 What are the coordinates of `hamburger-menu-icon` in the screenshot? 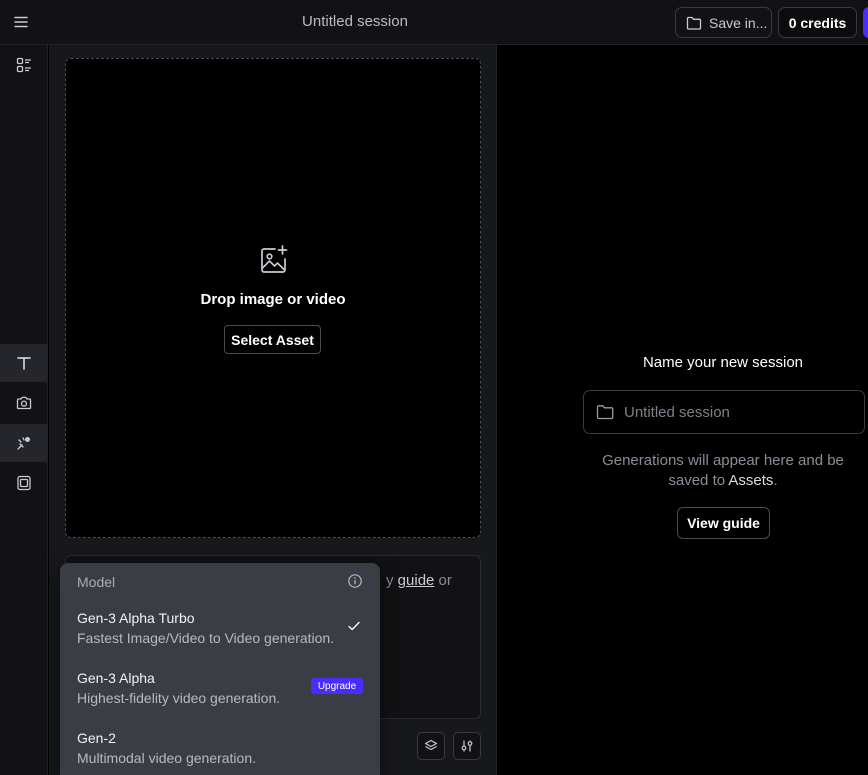 It's located at (21, 22).